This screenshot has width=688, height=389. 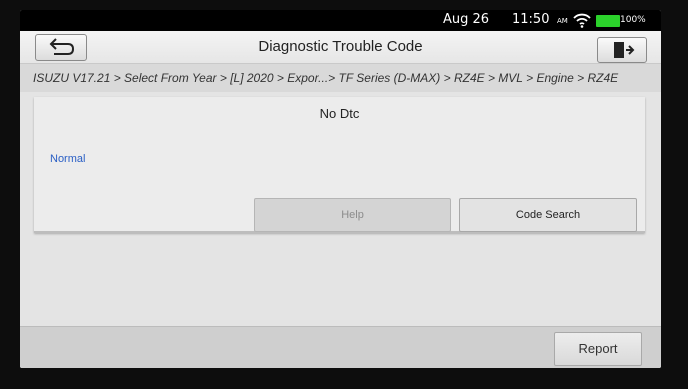 What do you see at coordinates (608, 21) in the screenshot?
I see `battery-icon` at bounding box center [608, 21].